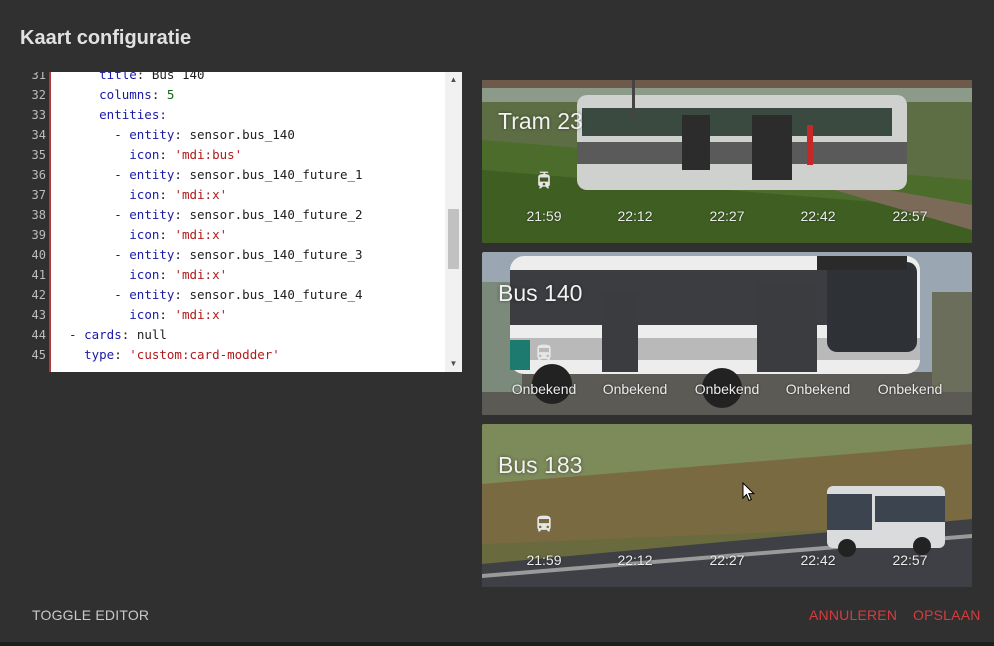 This screenshot has width=994, height=646. I want to click on code-token: 'mdi:bus', so click(208, 154).